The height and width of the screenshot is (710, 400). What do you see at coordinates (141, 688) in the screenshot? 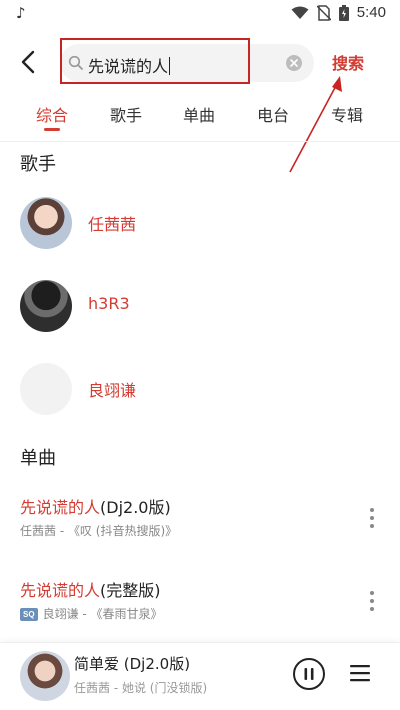
I see `player-song-subtitle: 任茜茜 - 她说 (门没锁版)` at bounding box center [141, 688].